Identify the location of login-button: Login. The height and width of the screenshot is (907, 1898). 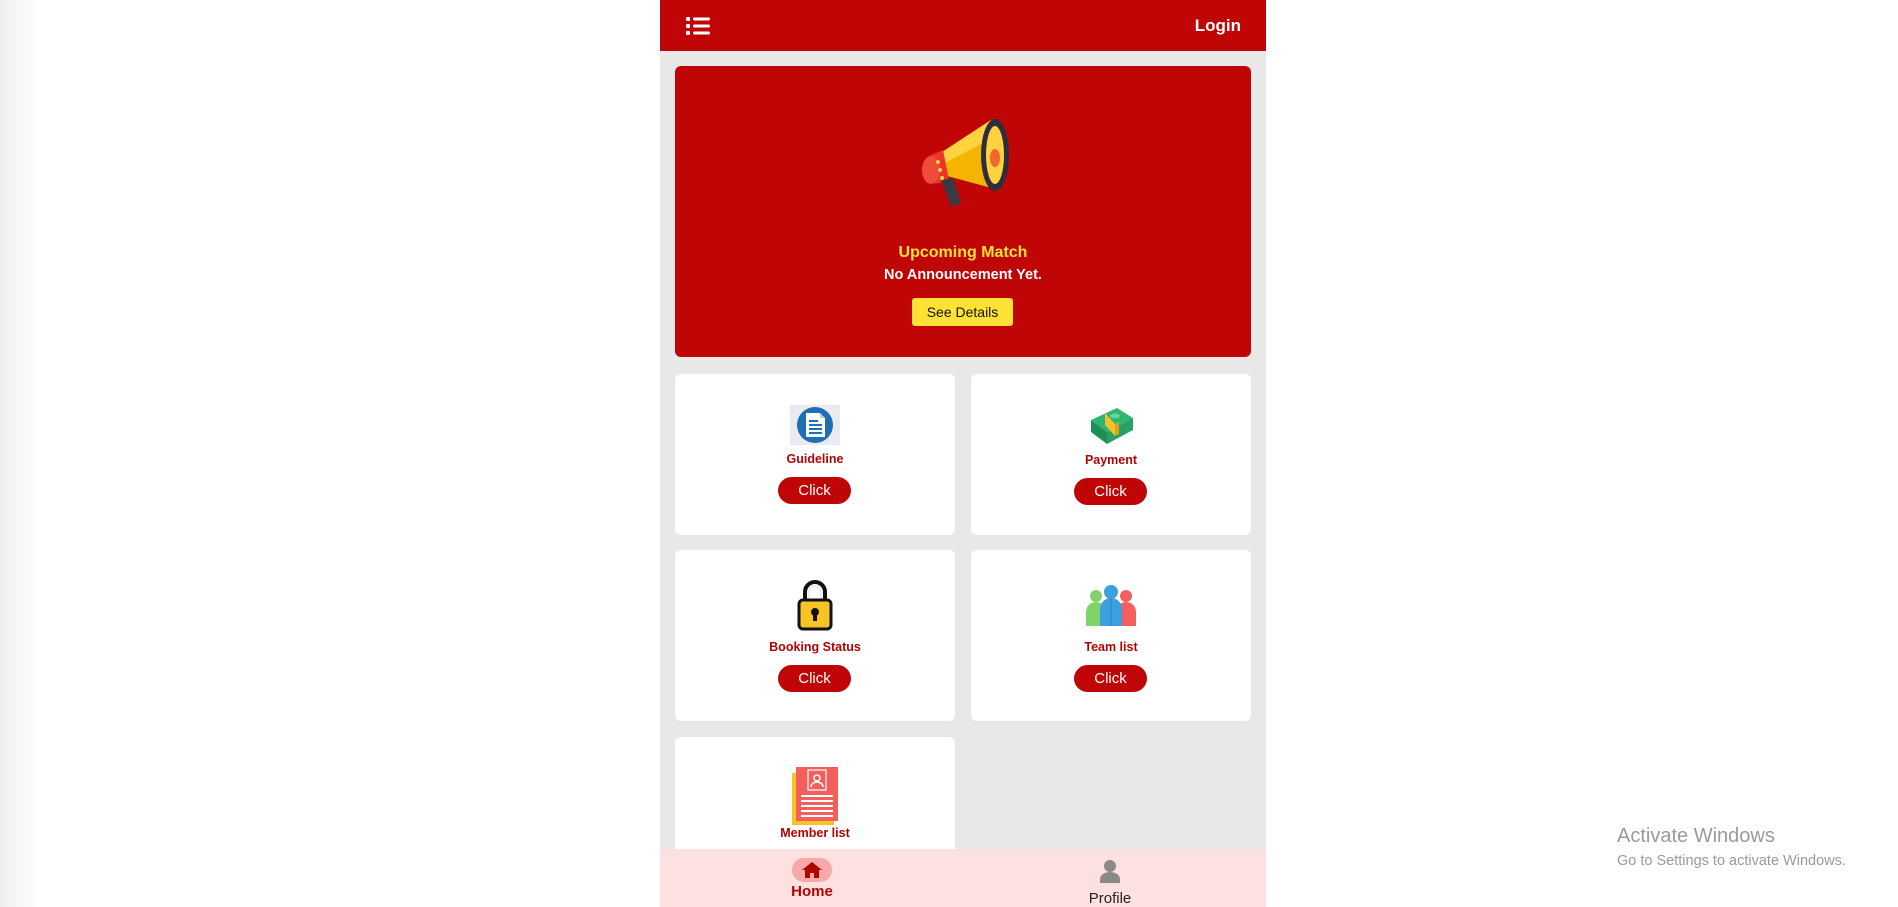
(1218, 26).